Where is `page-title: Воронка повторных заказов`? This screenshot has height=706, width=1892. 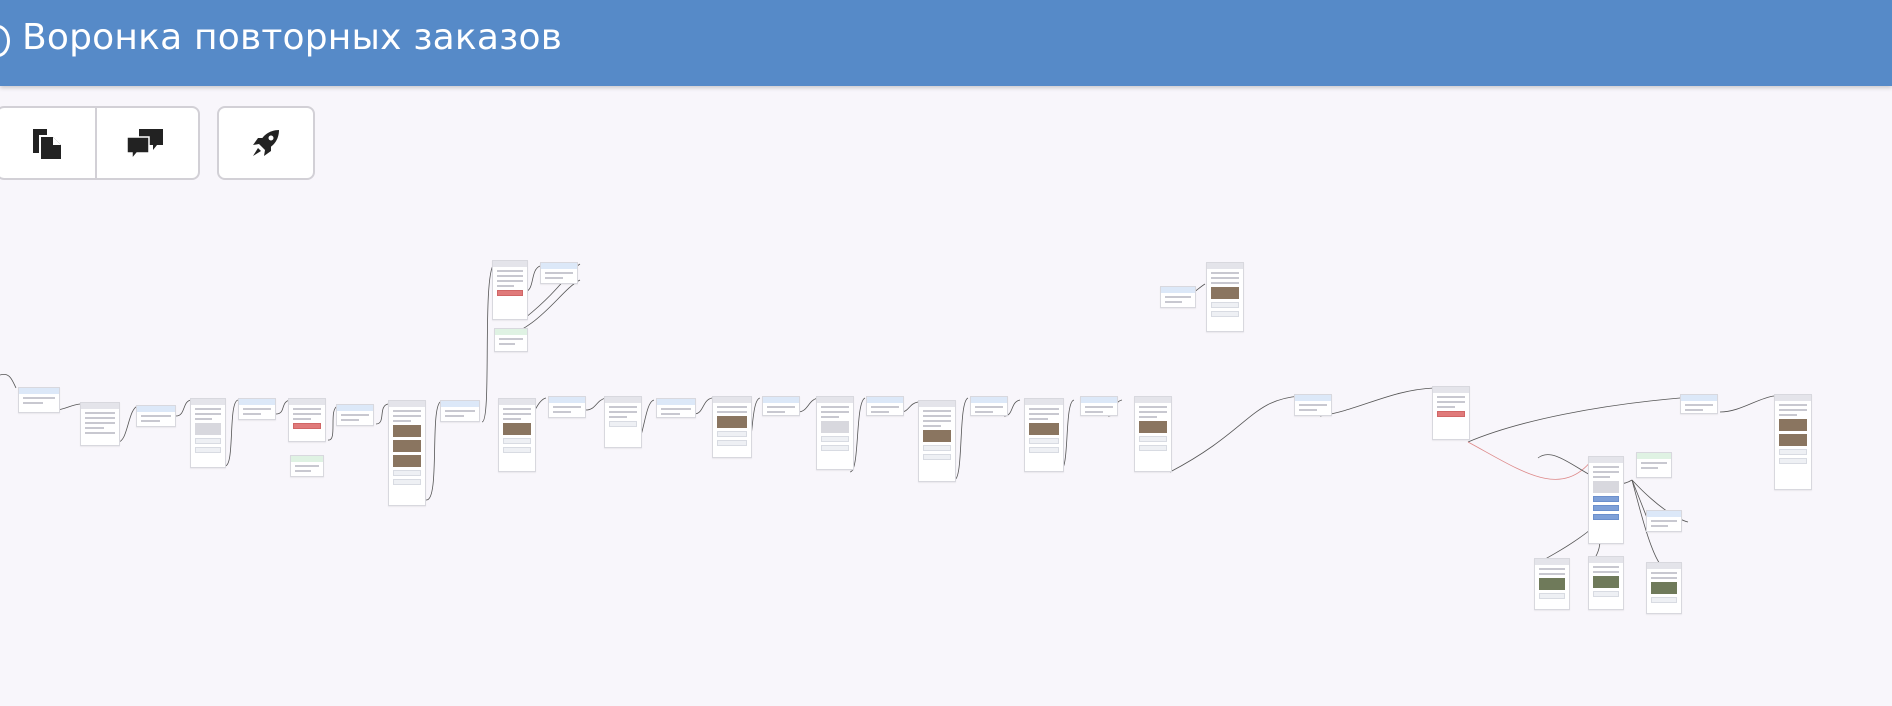
page-title: Воронка повторных заказов is located at coordinates (292, 37).